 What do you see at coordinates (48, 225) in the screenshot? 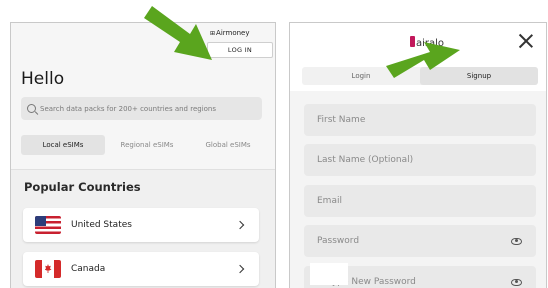
I see `us-flag-icon` at bounding box center [48, 225].